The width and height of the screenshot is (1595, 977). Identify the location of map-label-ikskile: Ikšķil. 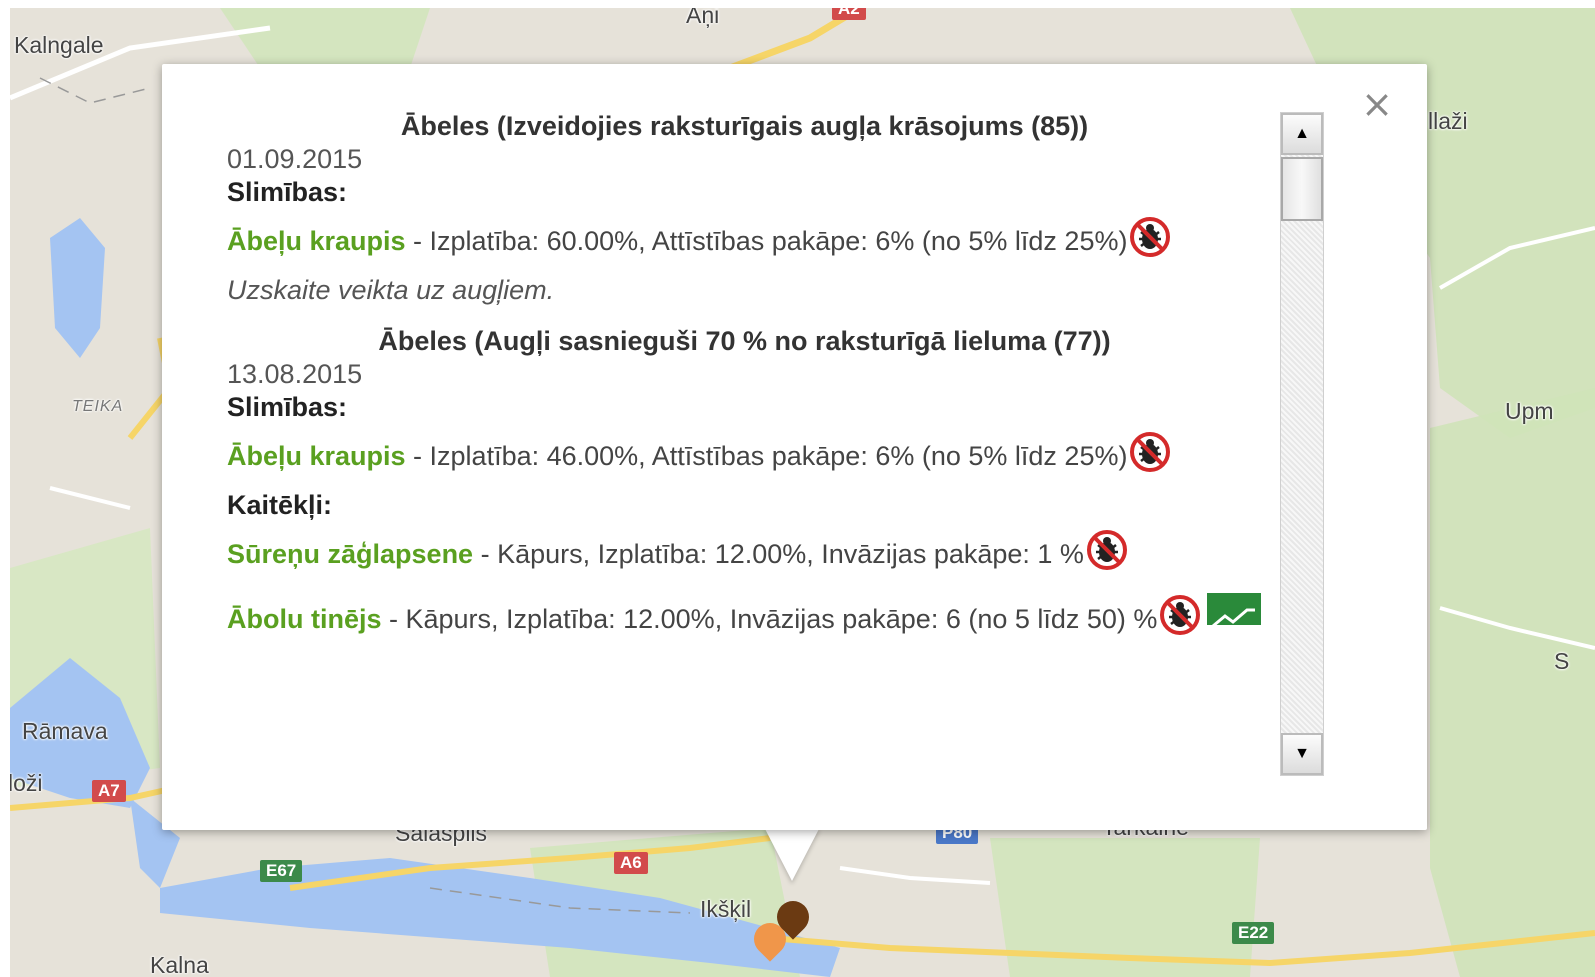
(726, 909).